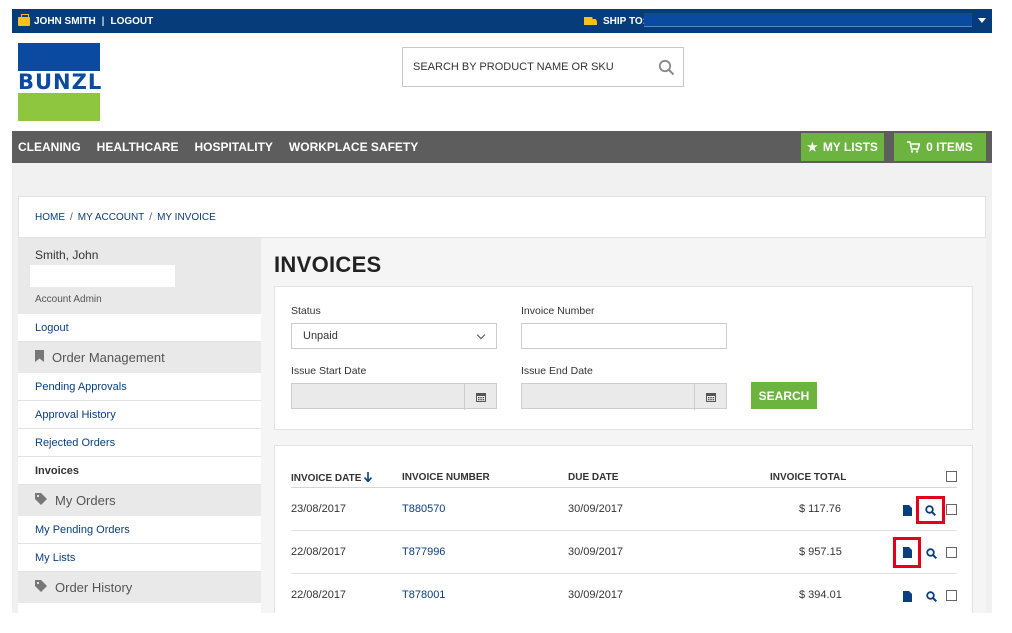  What do you see at coordinates (666, 70) in the screenshot?
I see `search-icon` at bounding box center [666, 70].